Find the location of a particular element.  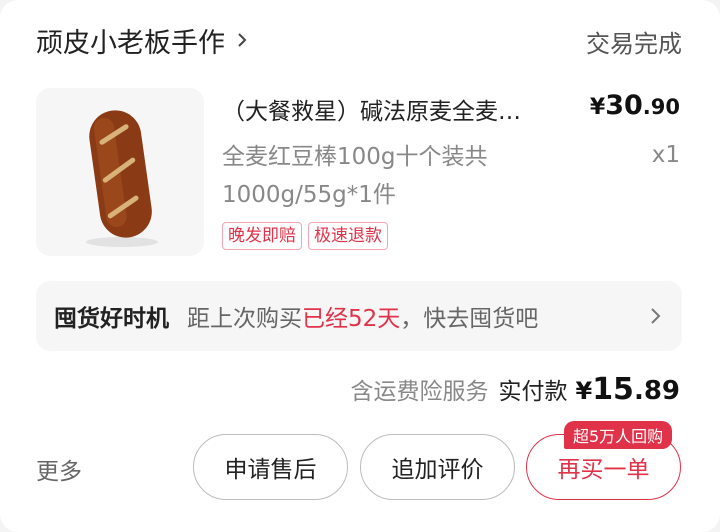

paid-decimal: .89 is located at coordinates (656, 391).